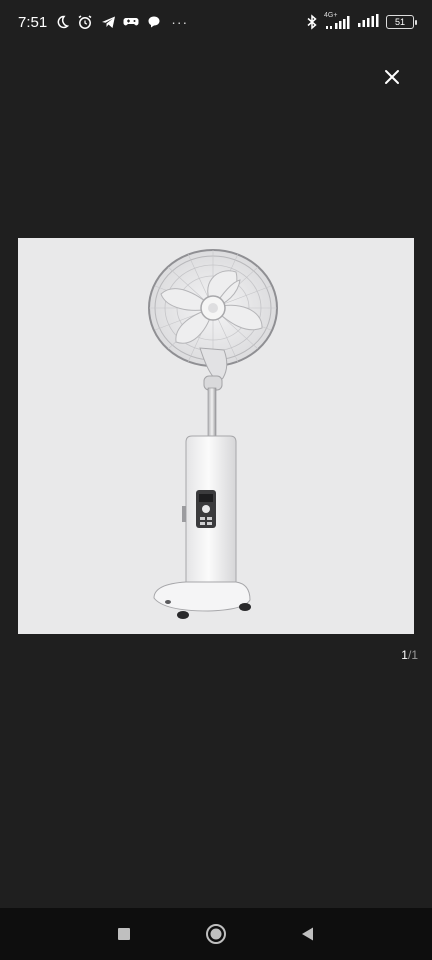  Describe the element at coordinates (154, 22) in the screenshot. I see `chat-bubble-icon` at that location.